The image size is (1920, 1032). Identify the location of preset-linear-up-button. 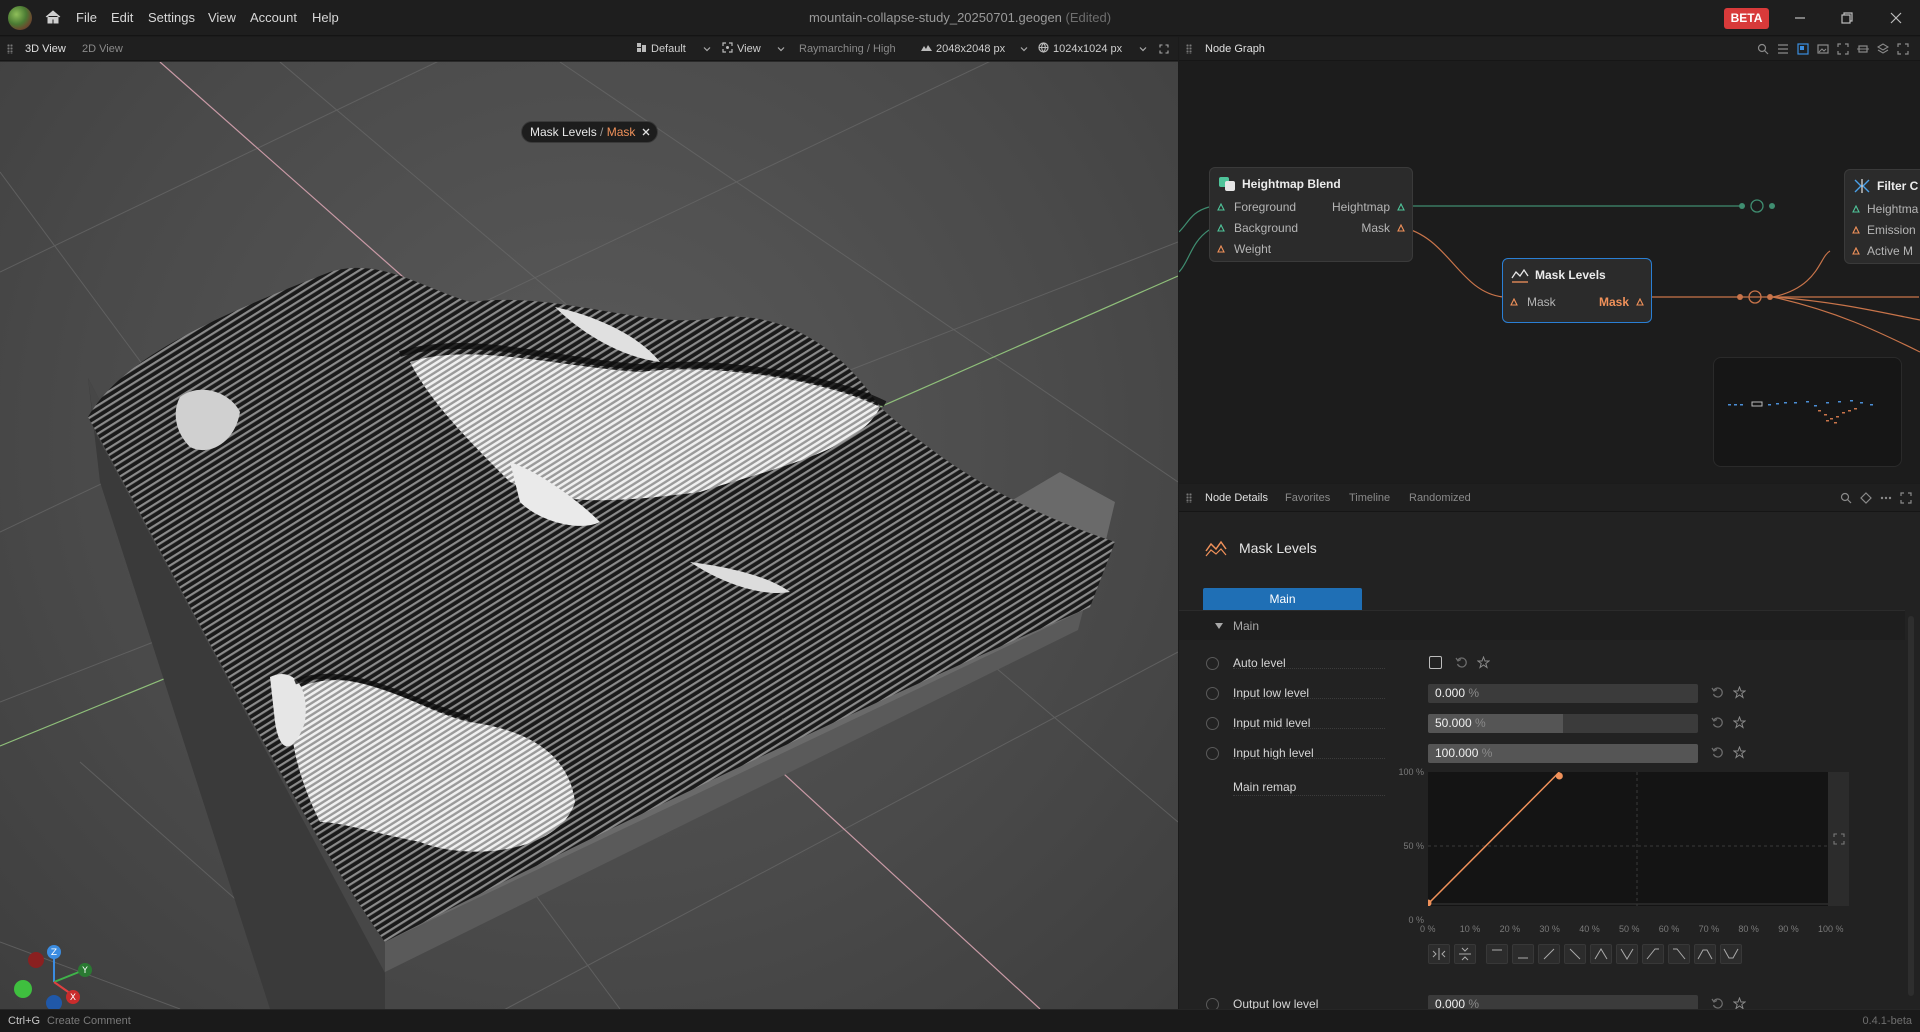
(1549, 954).